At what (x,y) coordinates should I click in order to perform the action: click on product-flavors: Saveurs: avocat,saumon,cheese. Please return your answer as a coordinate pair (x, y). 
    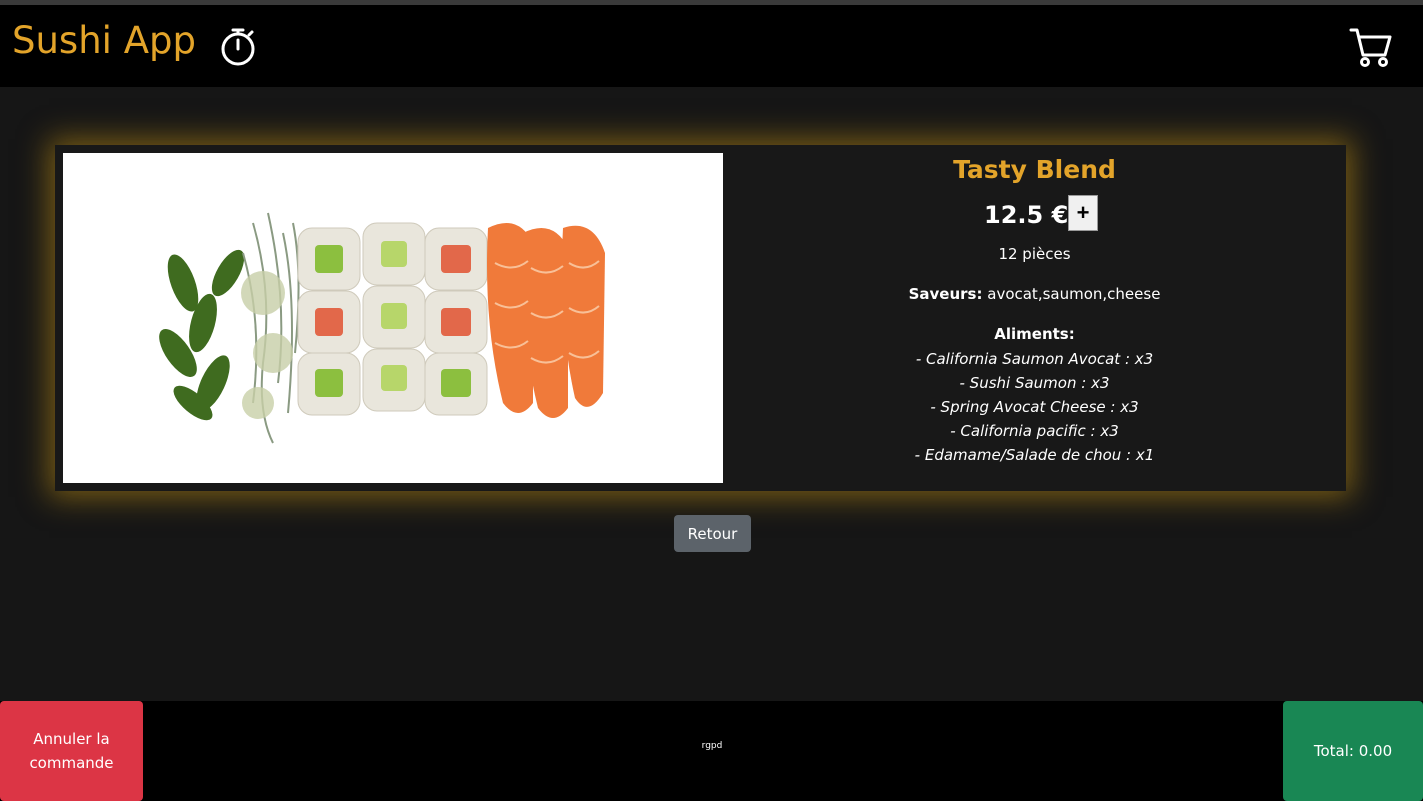
    Looking at the image, I should click on (1034, 294).